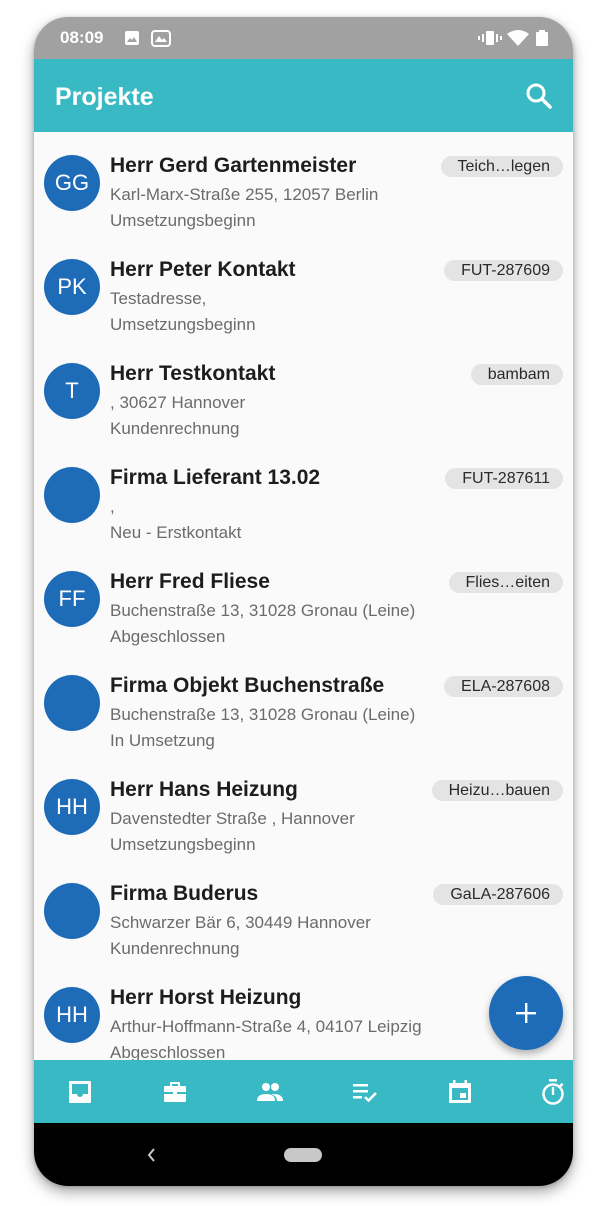 The height and width of the screenshot is (1206, 605). I want to click on project-contact-name: Herr Testkontakt, so click(193, 373).